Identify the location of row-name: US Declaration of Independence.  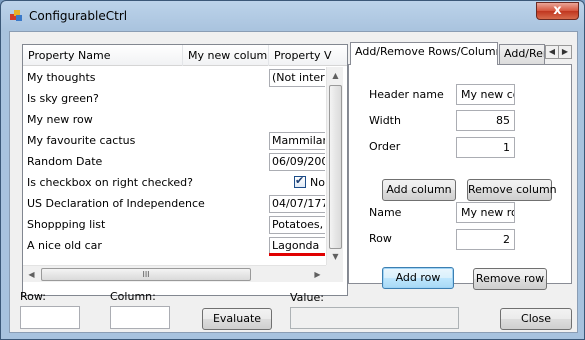
(116, 203).